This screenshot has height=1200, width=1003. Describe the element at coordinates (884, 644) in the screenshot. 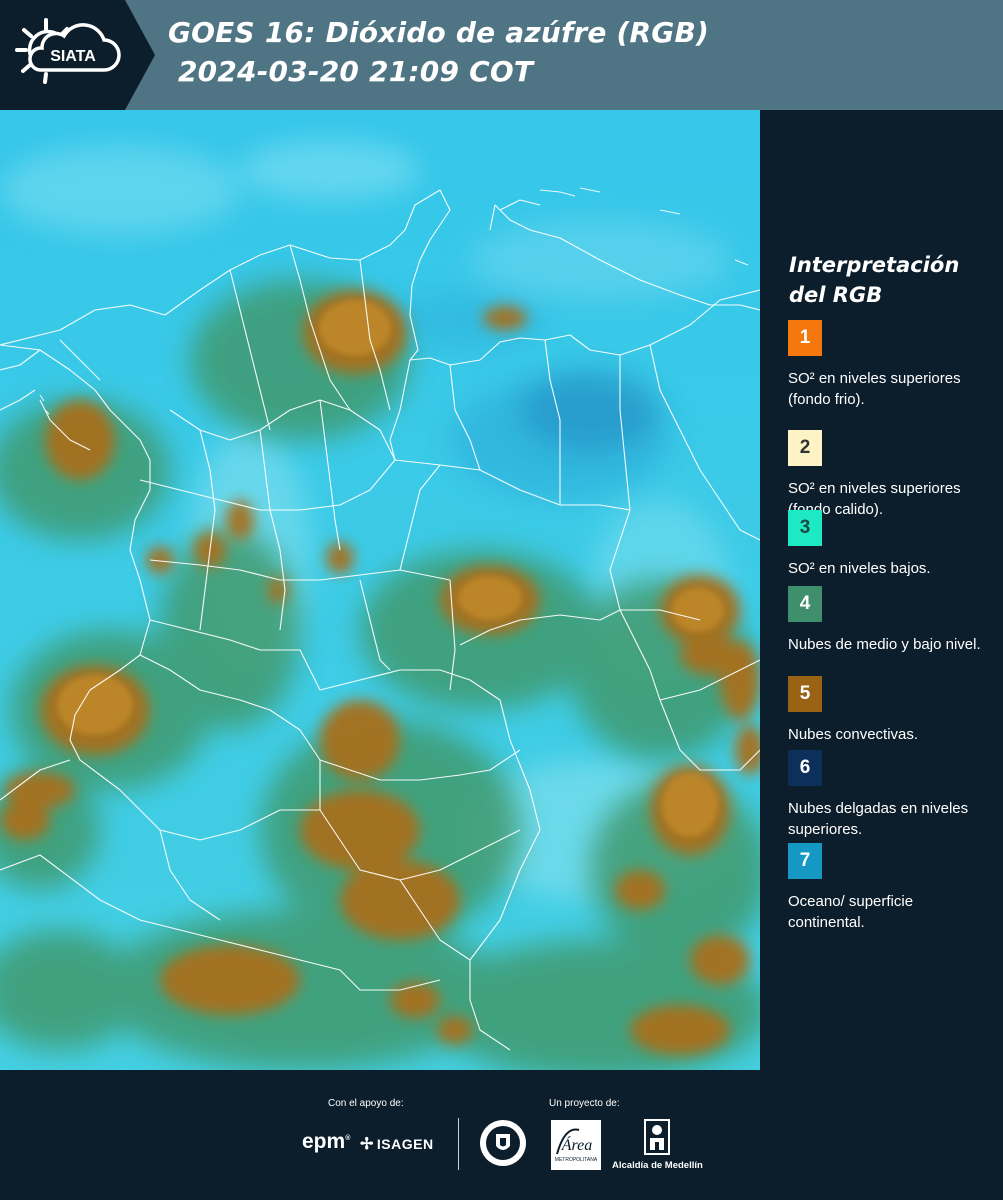

I see `legend-description: Nubes de medio y bajo nivel.` at that location.